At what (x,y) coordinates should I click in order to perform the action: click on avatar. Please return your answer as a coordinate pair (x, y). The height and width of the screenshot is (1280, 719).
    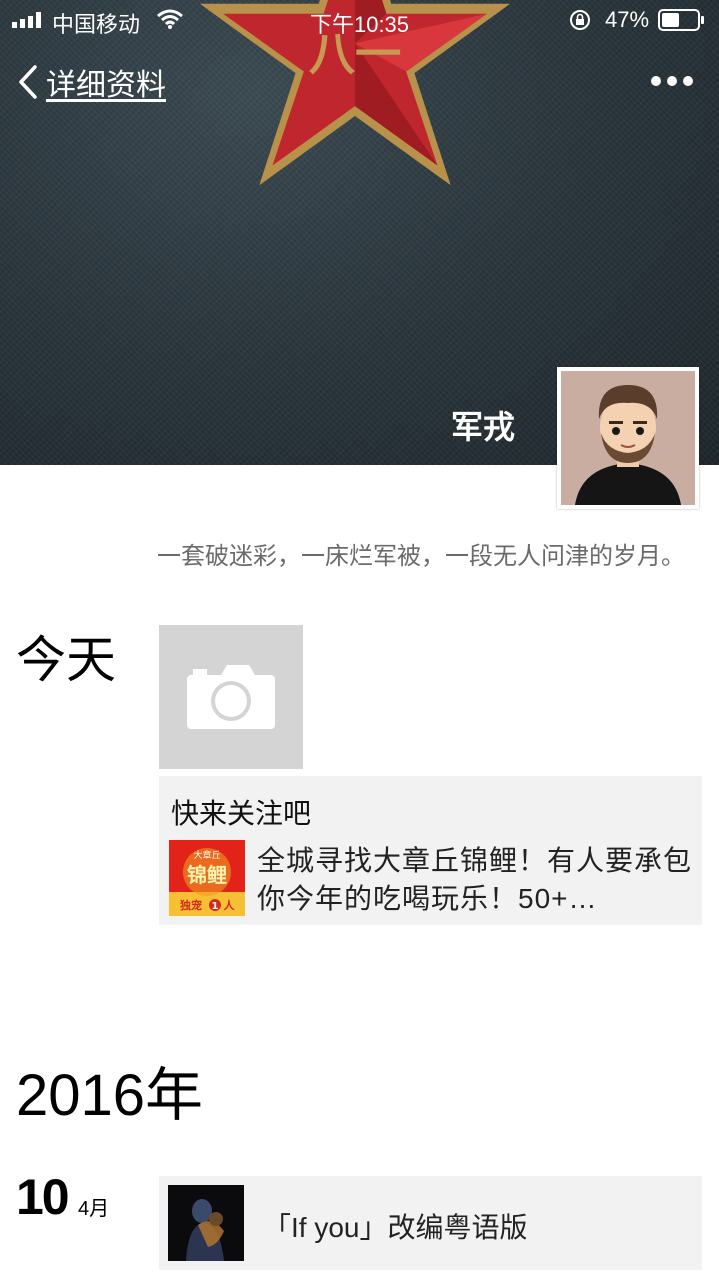
    Looking at the image, I should click on (628, 438).